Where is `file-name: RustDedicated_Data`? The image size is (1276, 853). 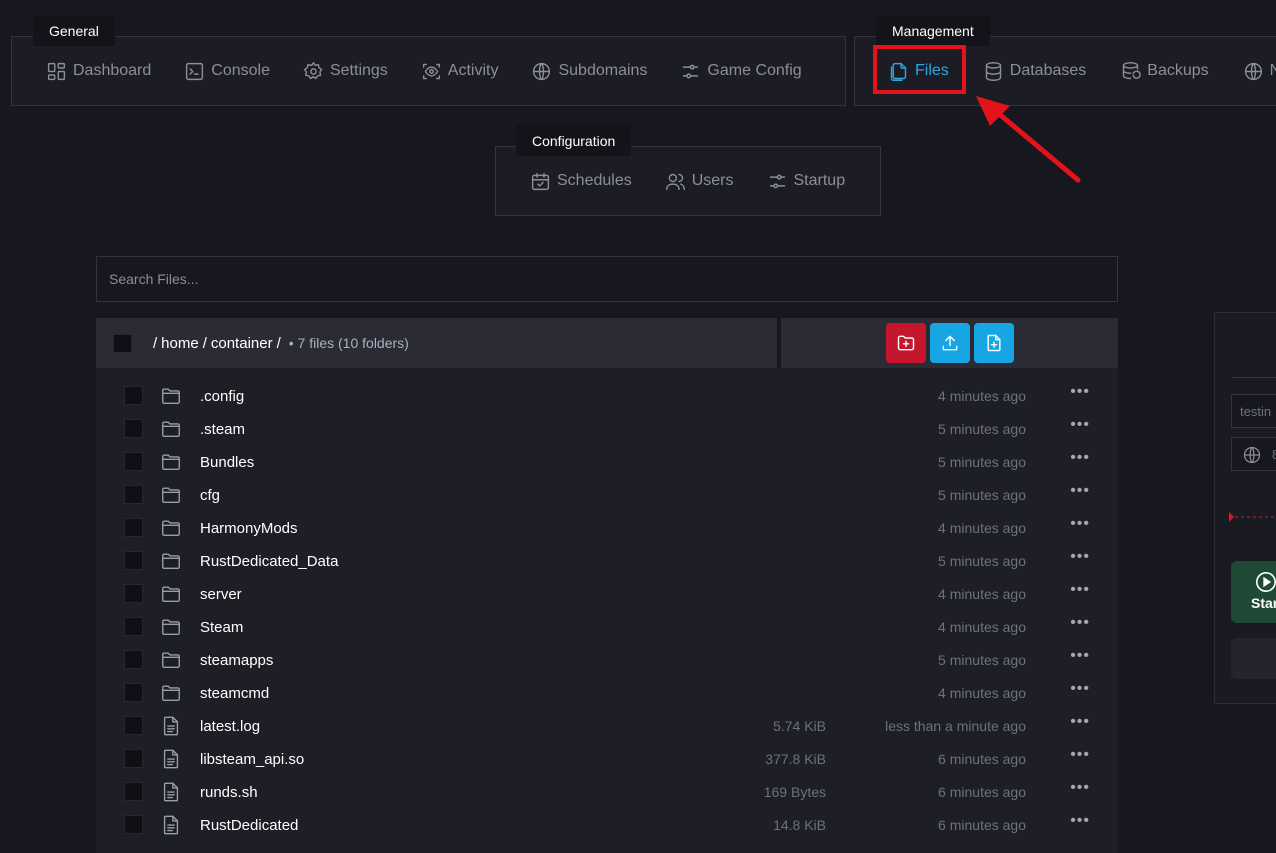
file-name: RustDedicated_Data is located at coordinates (269, 561).